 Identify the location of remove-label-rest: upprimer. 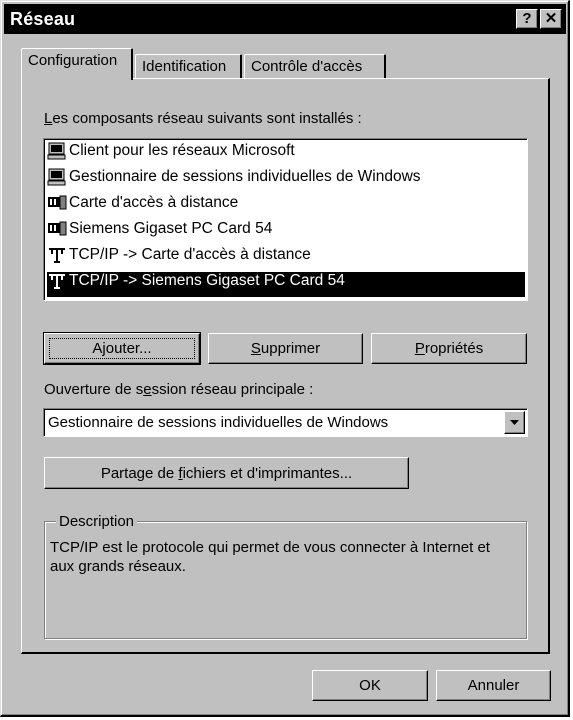
(290, 348).